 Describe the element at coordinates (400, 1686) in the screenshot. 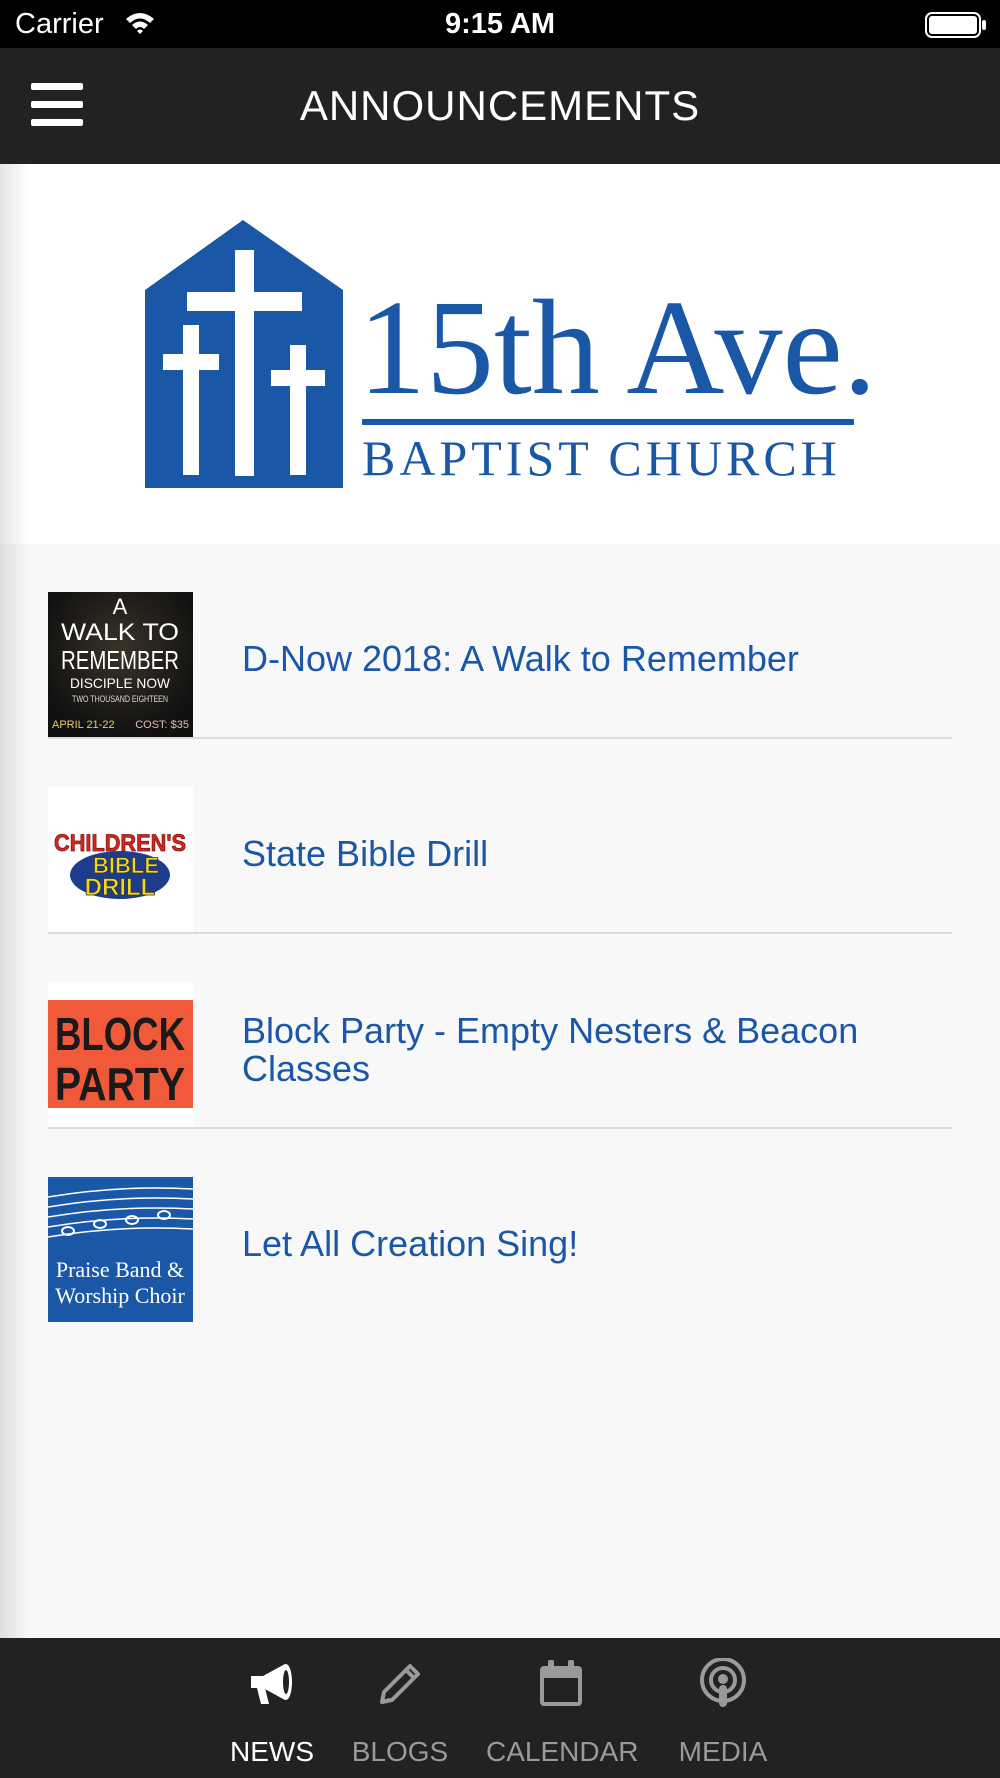

I see `pencil-icon` at that location.